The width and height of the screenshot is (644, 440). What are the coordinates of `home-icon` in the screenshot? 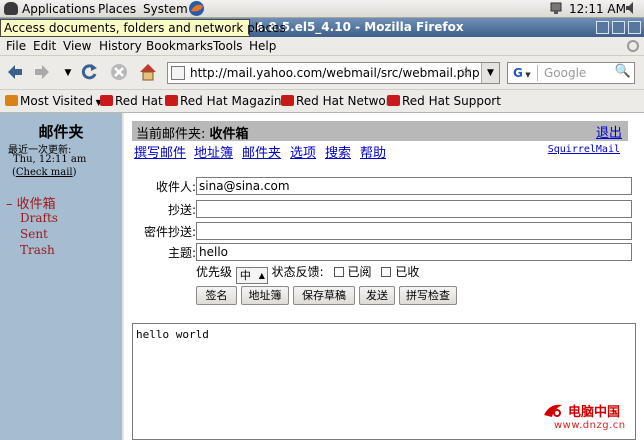 It's located at (148, 72).